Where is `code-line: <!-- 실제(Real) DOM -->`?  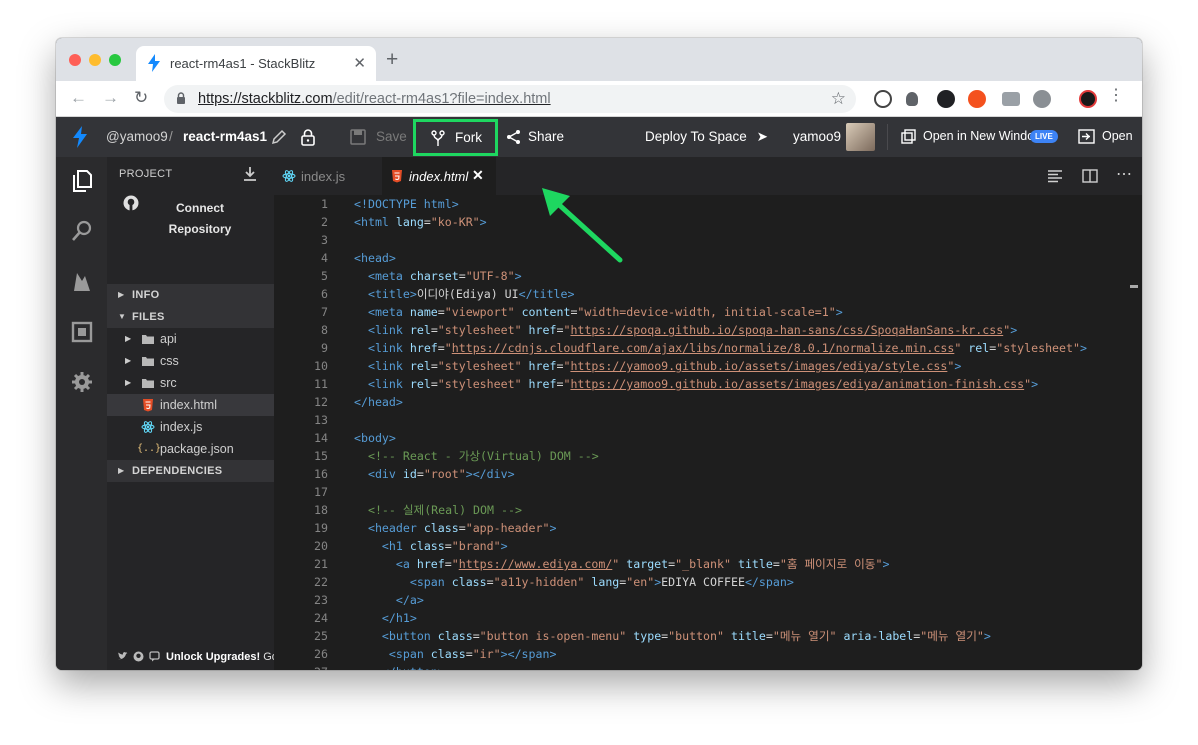 code-line: <!-- 실제(Real) DOM --> is located at coordinates (444, 510).